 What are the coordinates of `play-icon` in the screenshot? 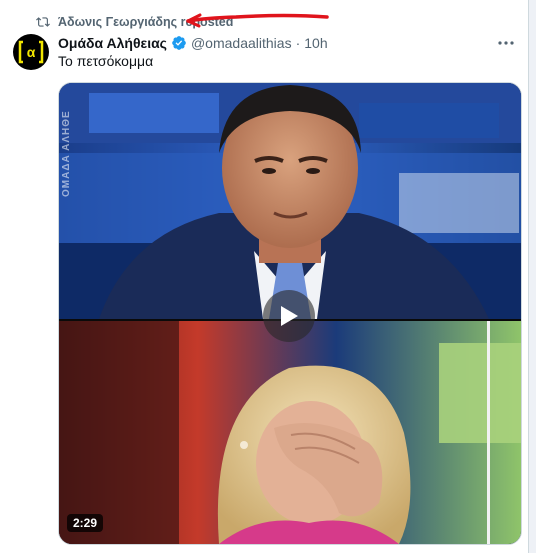 It's located at (289, 316).